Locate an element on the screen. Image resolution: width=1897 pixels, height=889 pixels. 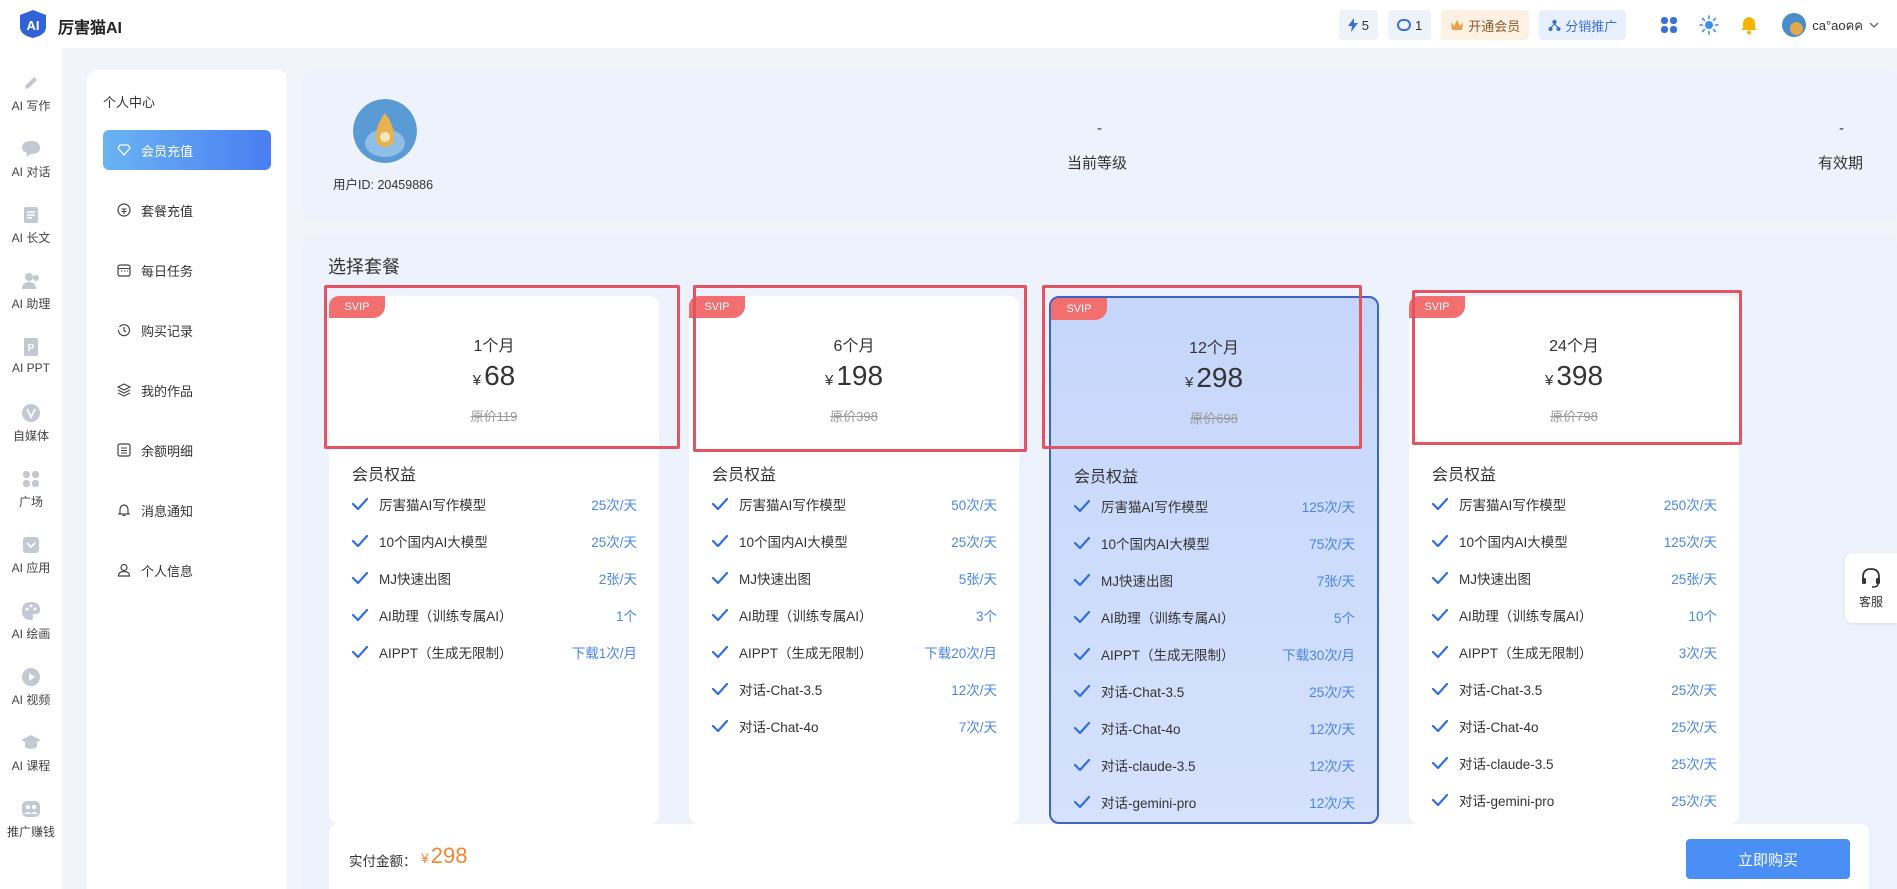
package-price-value: 198 is located at coordinates (860, 375).